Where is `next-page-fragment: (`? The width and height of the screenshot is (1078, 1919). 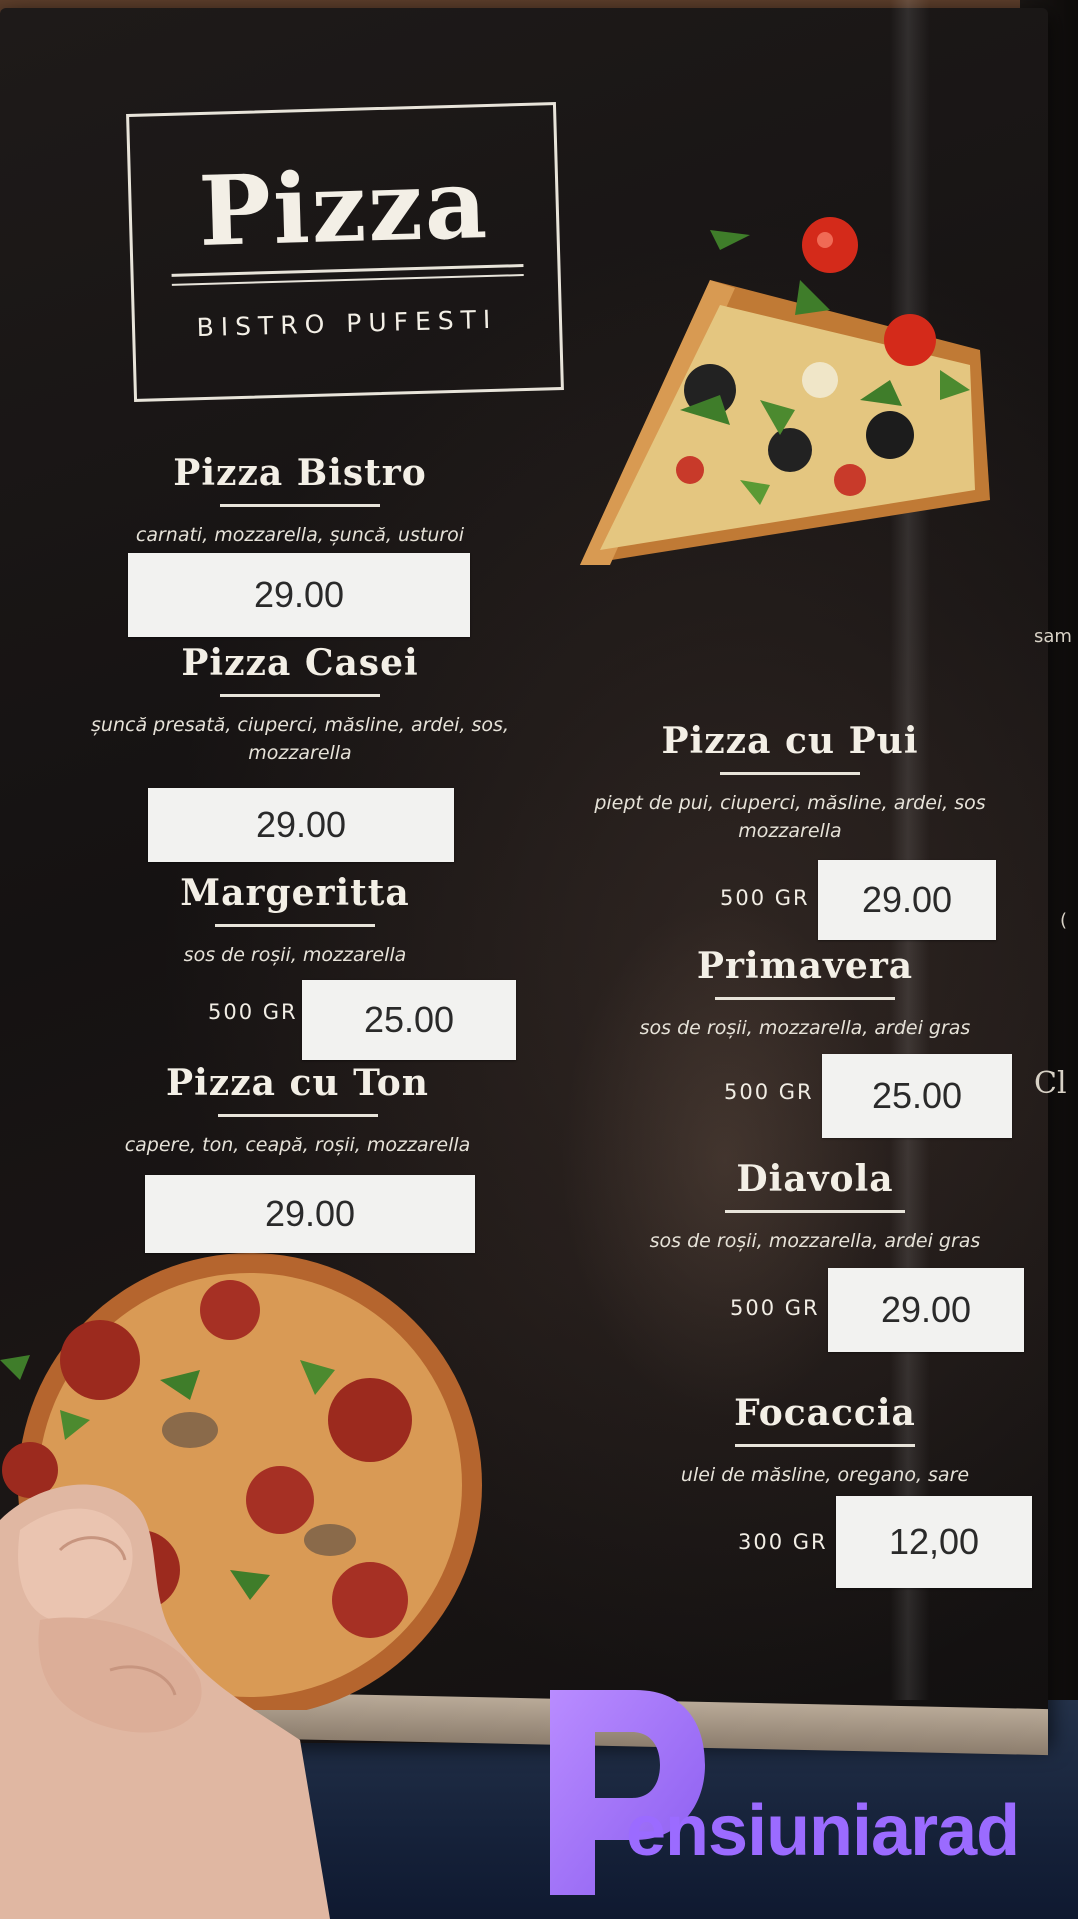 next-page-fragment: ( is located at coordinates (1064, 920).